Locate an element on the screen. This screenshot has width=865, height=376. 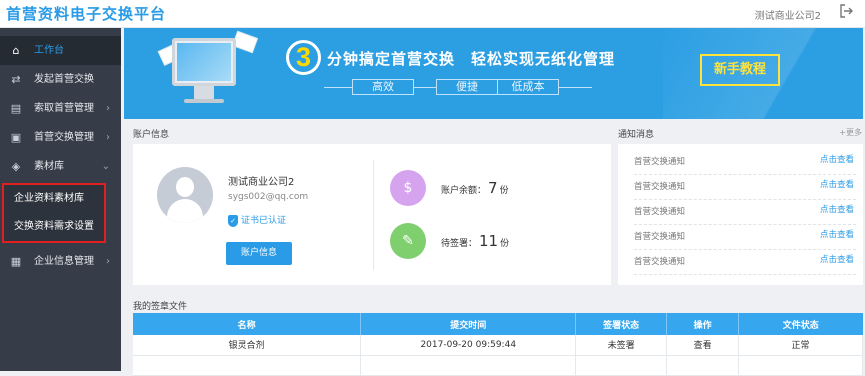
pending-stat: 待签署： 11 份 is located at coordinates (475, 241).